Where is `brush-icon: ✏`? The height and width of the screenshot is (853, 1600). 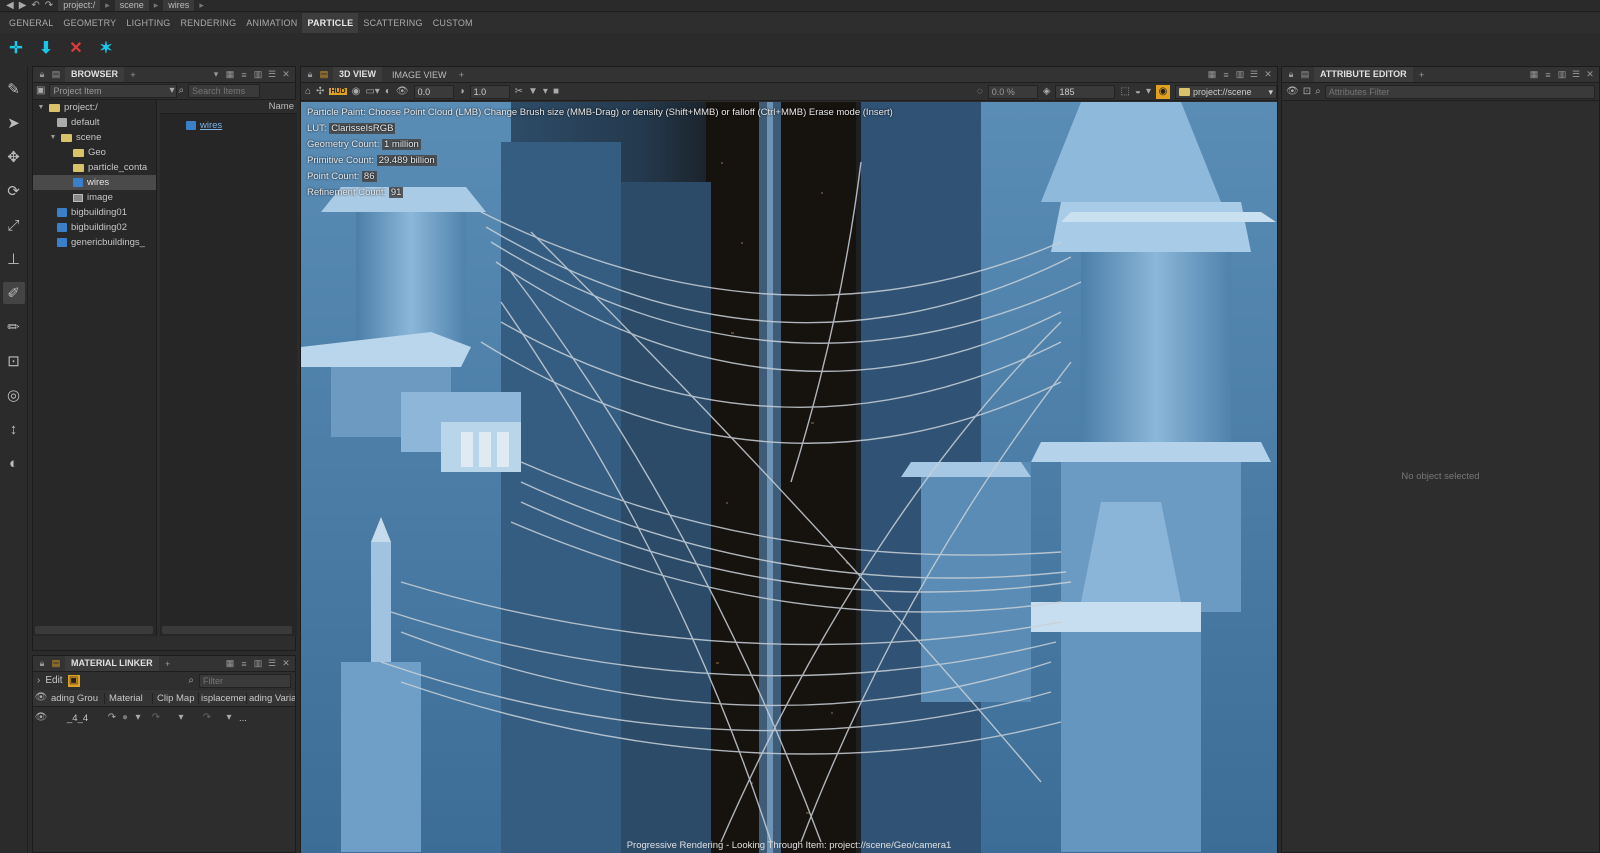 brush-icon: ✏ is located at coordinates (14, 327).